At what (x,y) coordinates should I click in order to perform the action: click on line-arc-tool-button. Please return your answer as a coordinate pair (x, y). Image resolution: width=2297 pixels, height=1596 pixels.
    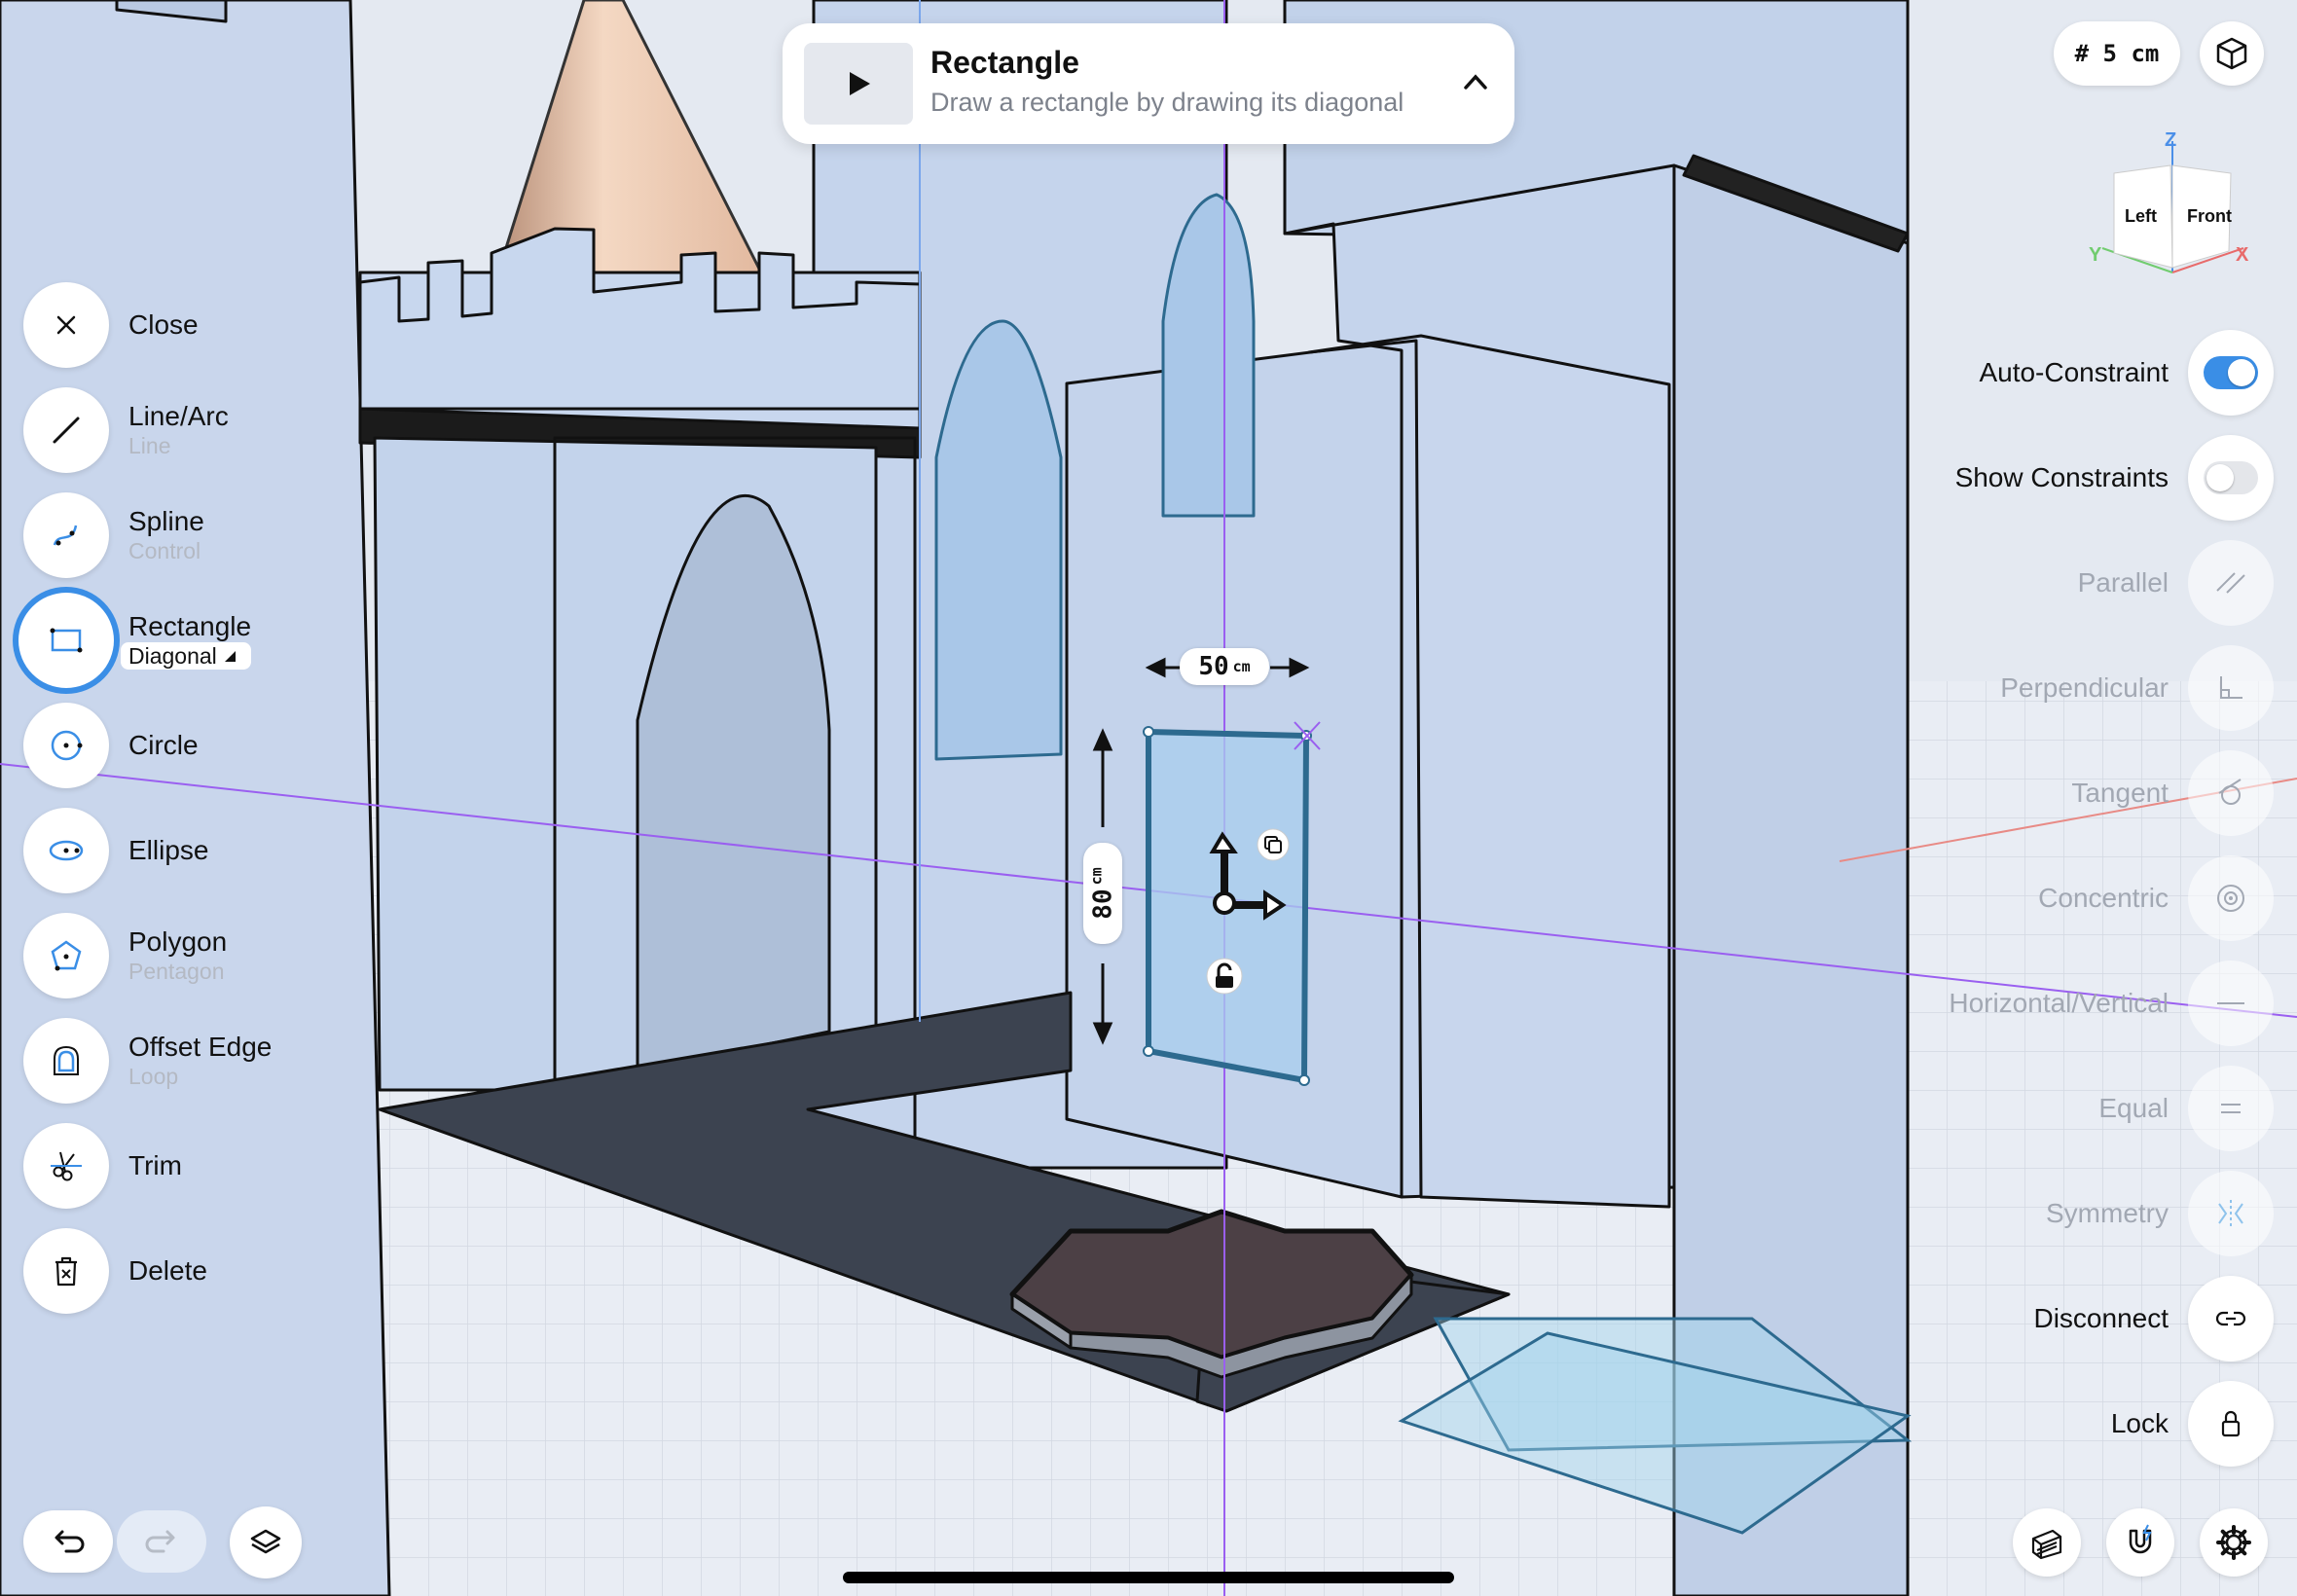
    Looking at the image, I should click on (66, 430).